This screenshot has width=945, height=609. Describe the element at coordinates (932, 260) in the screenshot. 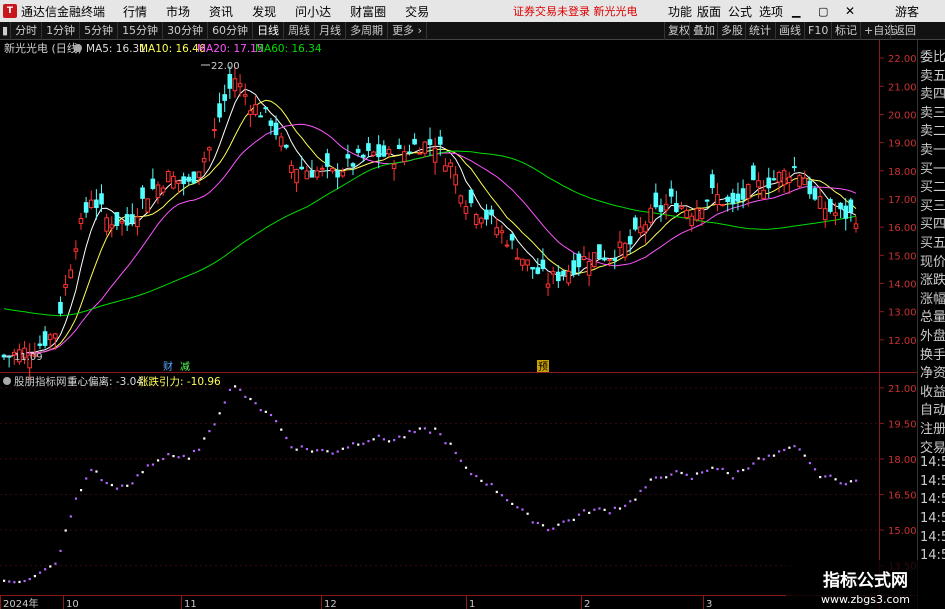

I see `sidebar-item: 现价` at that location.